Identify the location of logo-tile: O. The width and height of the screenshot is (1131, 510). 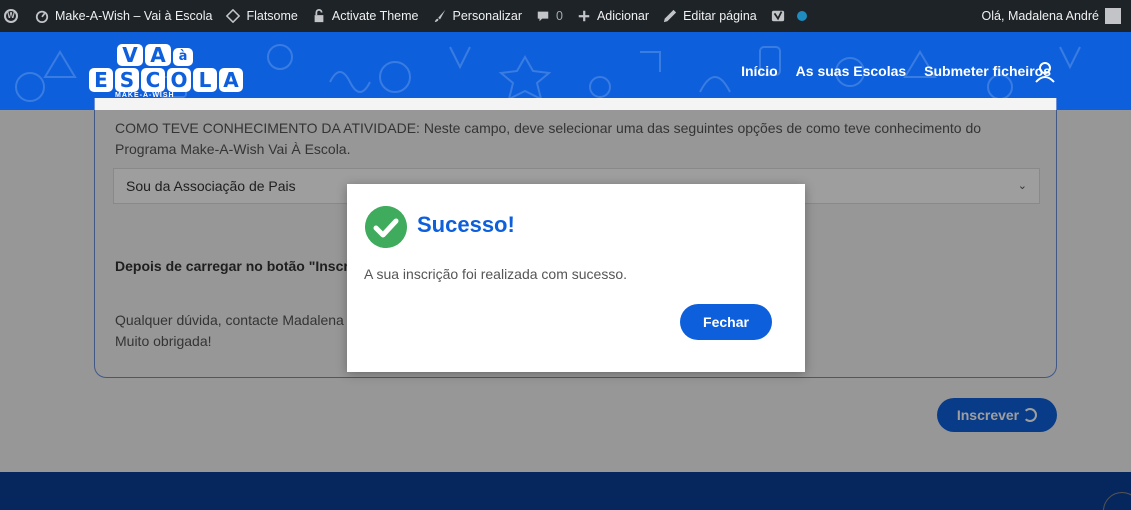
(179, 80).